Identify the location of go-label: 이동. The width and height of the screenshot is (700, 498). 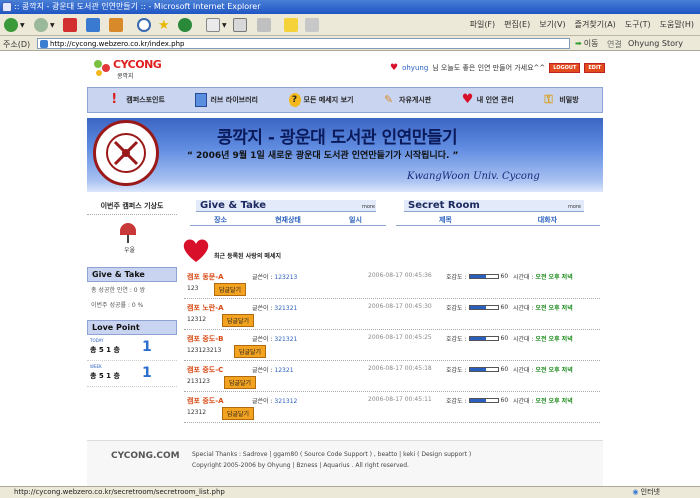
(591, 43).